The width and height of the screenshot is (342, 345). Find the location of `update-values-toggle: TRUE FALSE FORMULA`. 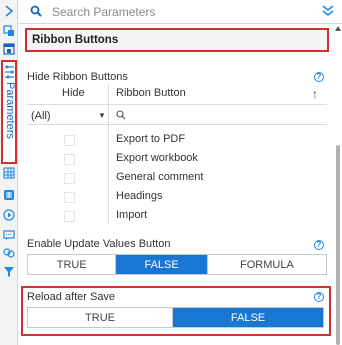

update-values-toggle: TRUE FALSE FORMULA is located at coordinates (177, 264).